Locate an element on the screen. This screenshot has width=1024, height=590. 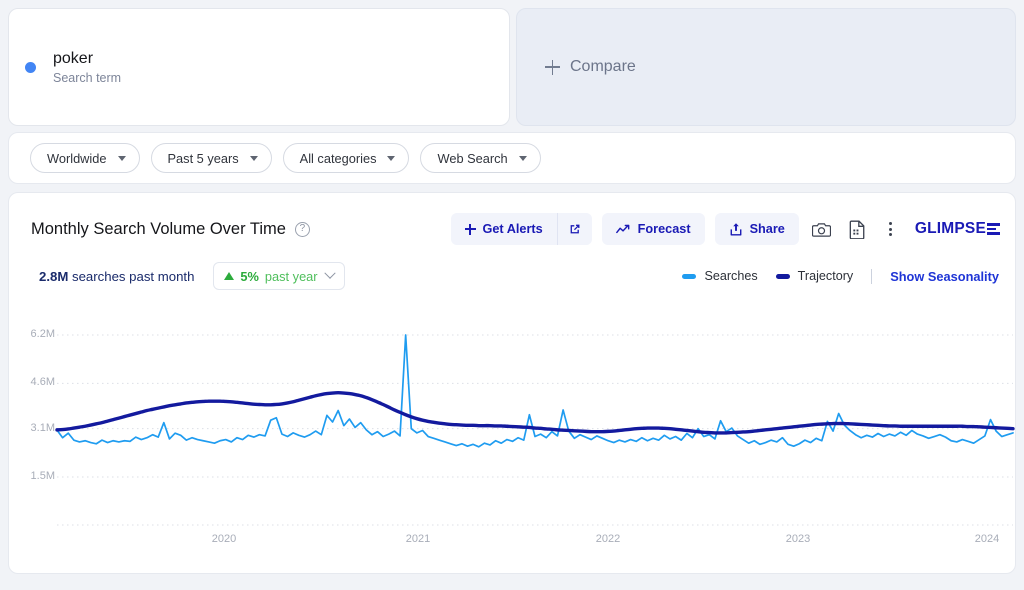
share-label: Share is located at coordinates (767, 229).